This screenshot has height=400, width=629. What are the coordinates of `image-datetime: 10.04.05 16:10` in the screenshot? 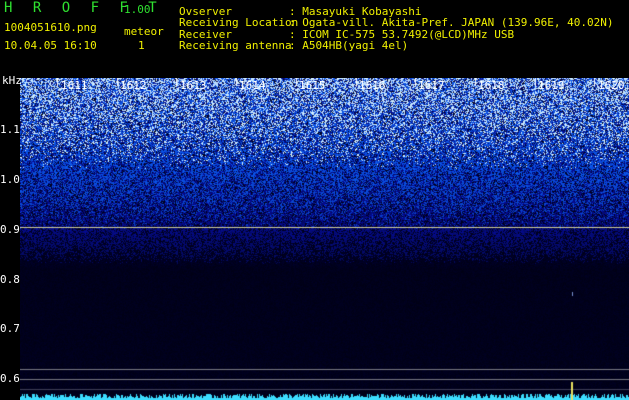 It's located at (50, 45).